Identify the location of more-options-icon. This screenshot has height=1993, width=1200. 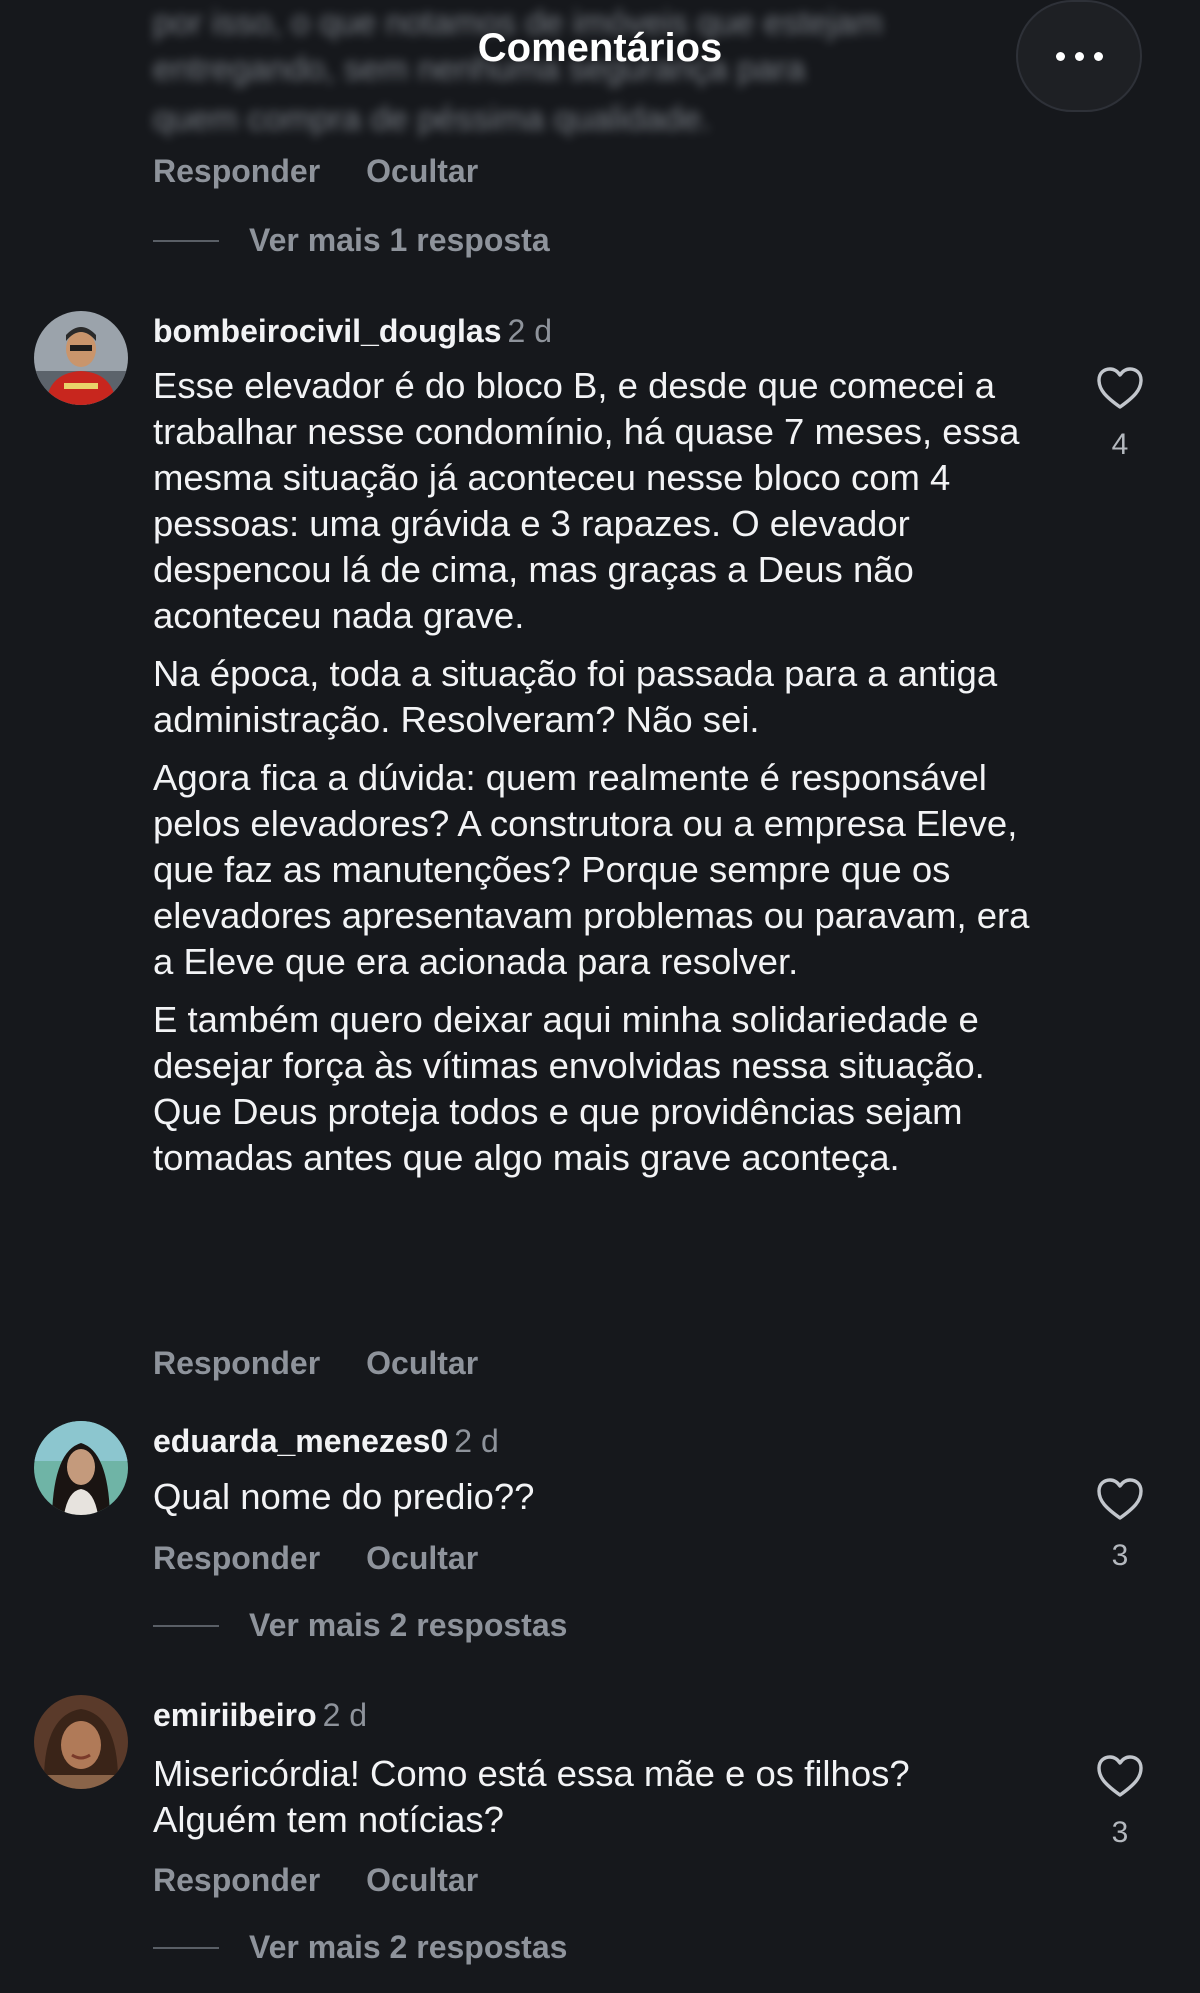
(1079, 56).